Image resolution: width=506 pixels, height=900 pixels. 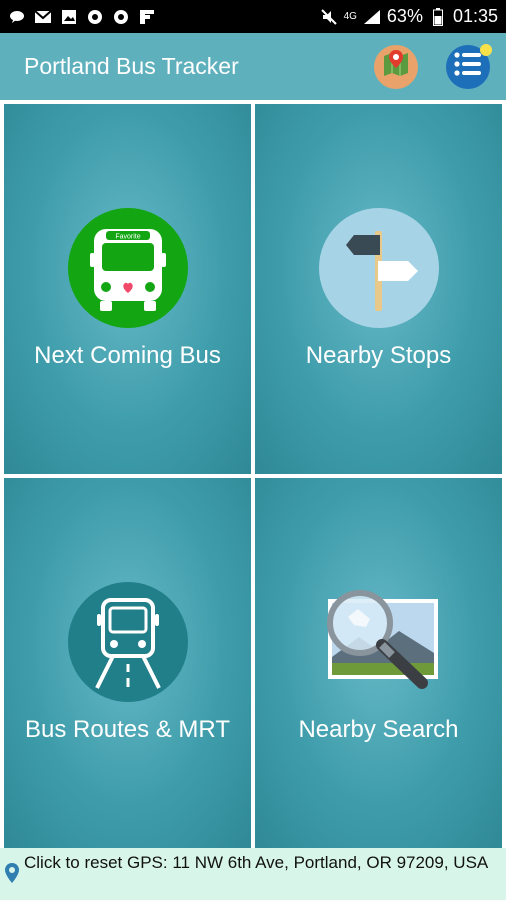 What do you see at coordinates (379, 642) in the screenshot?
I see `magnifier-photo-icon` at bounding box center [379, 642].